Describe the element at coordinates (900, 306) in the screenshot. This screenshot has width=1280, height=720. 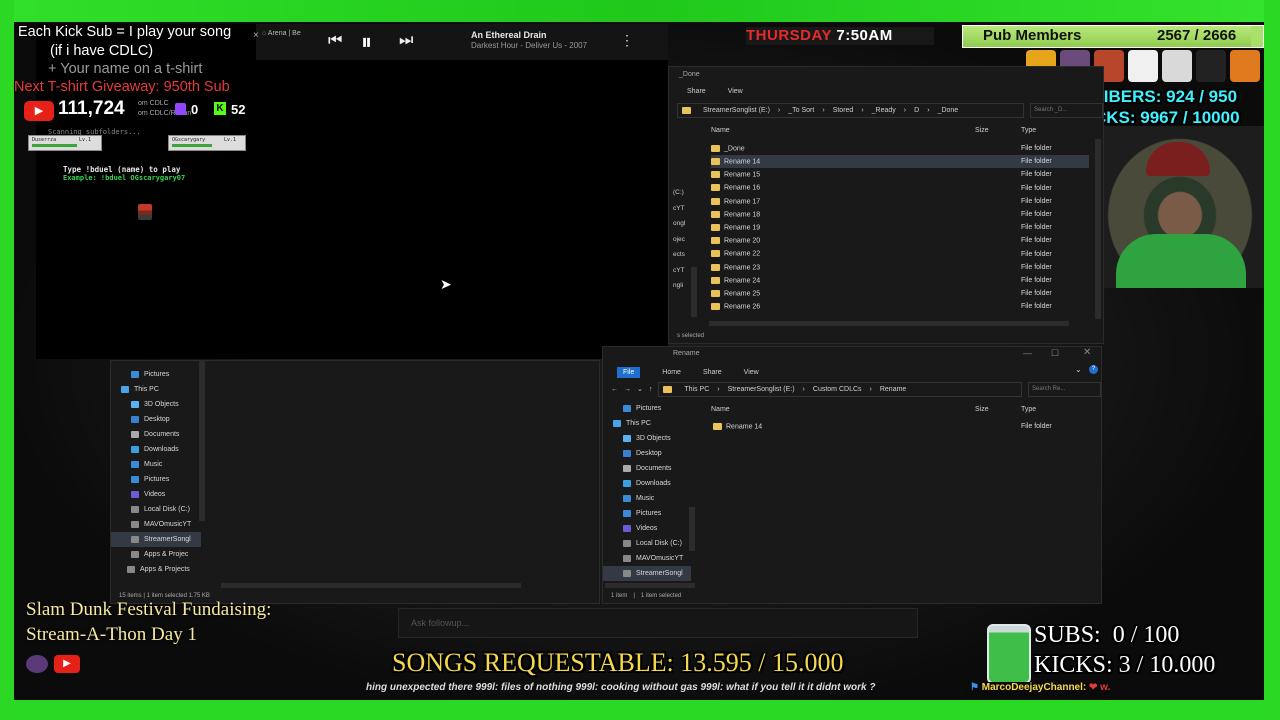
I see `list-item: Rename 26 File folder` at that location.